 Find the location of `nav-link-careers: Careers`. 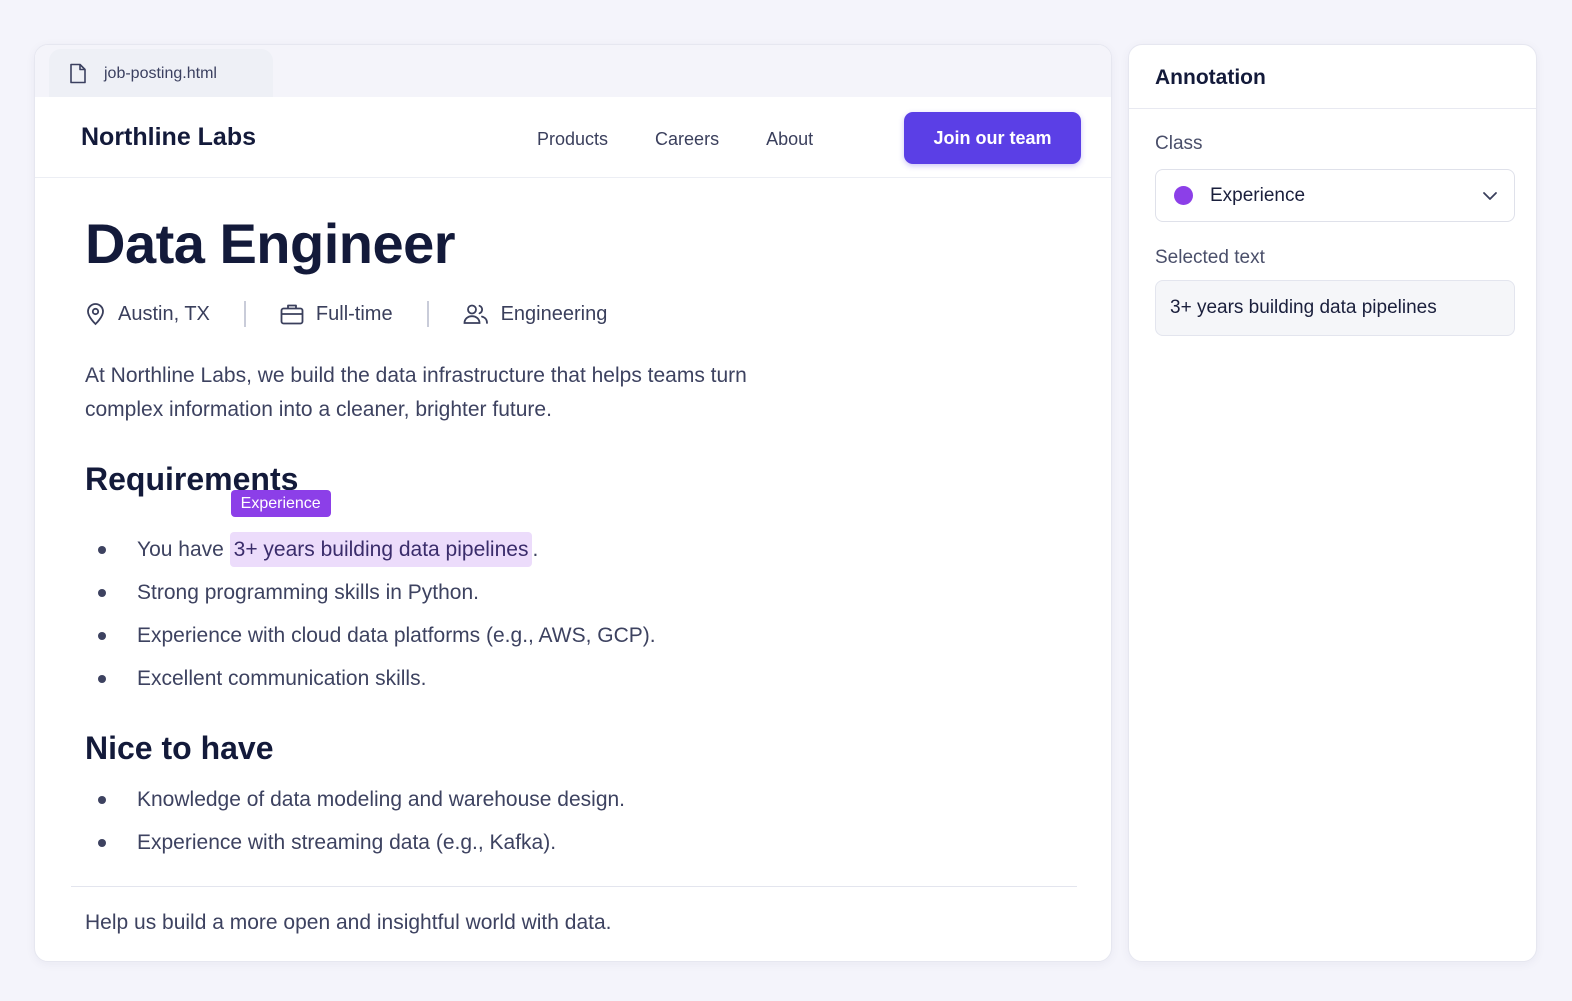

nav-link-careers: Careers is located at coordinates (687, 139).